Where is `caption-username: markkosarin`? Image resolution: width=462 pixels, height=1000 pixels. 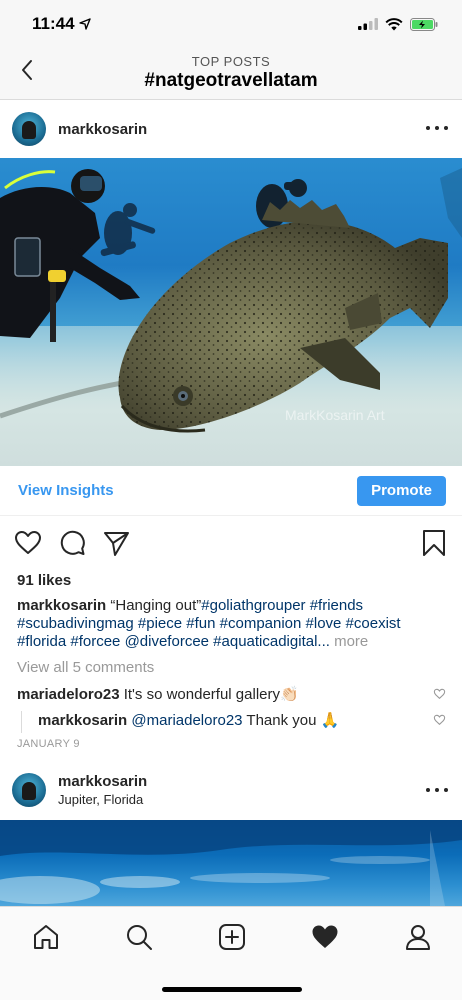 caption-username: markkosarin is located at coordinates (61, 605).